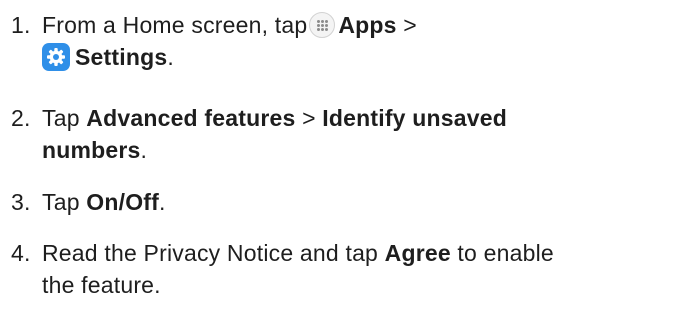  I want to click on step-line: Tap On/Off., so click(357, 202).